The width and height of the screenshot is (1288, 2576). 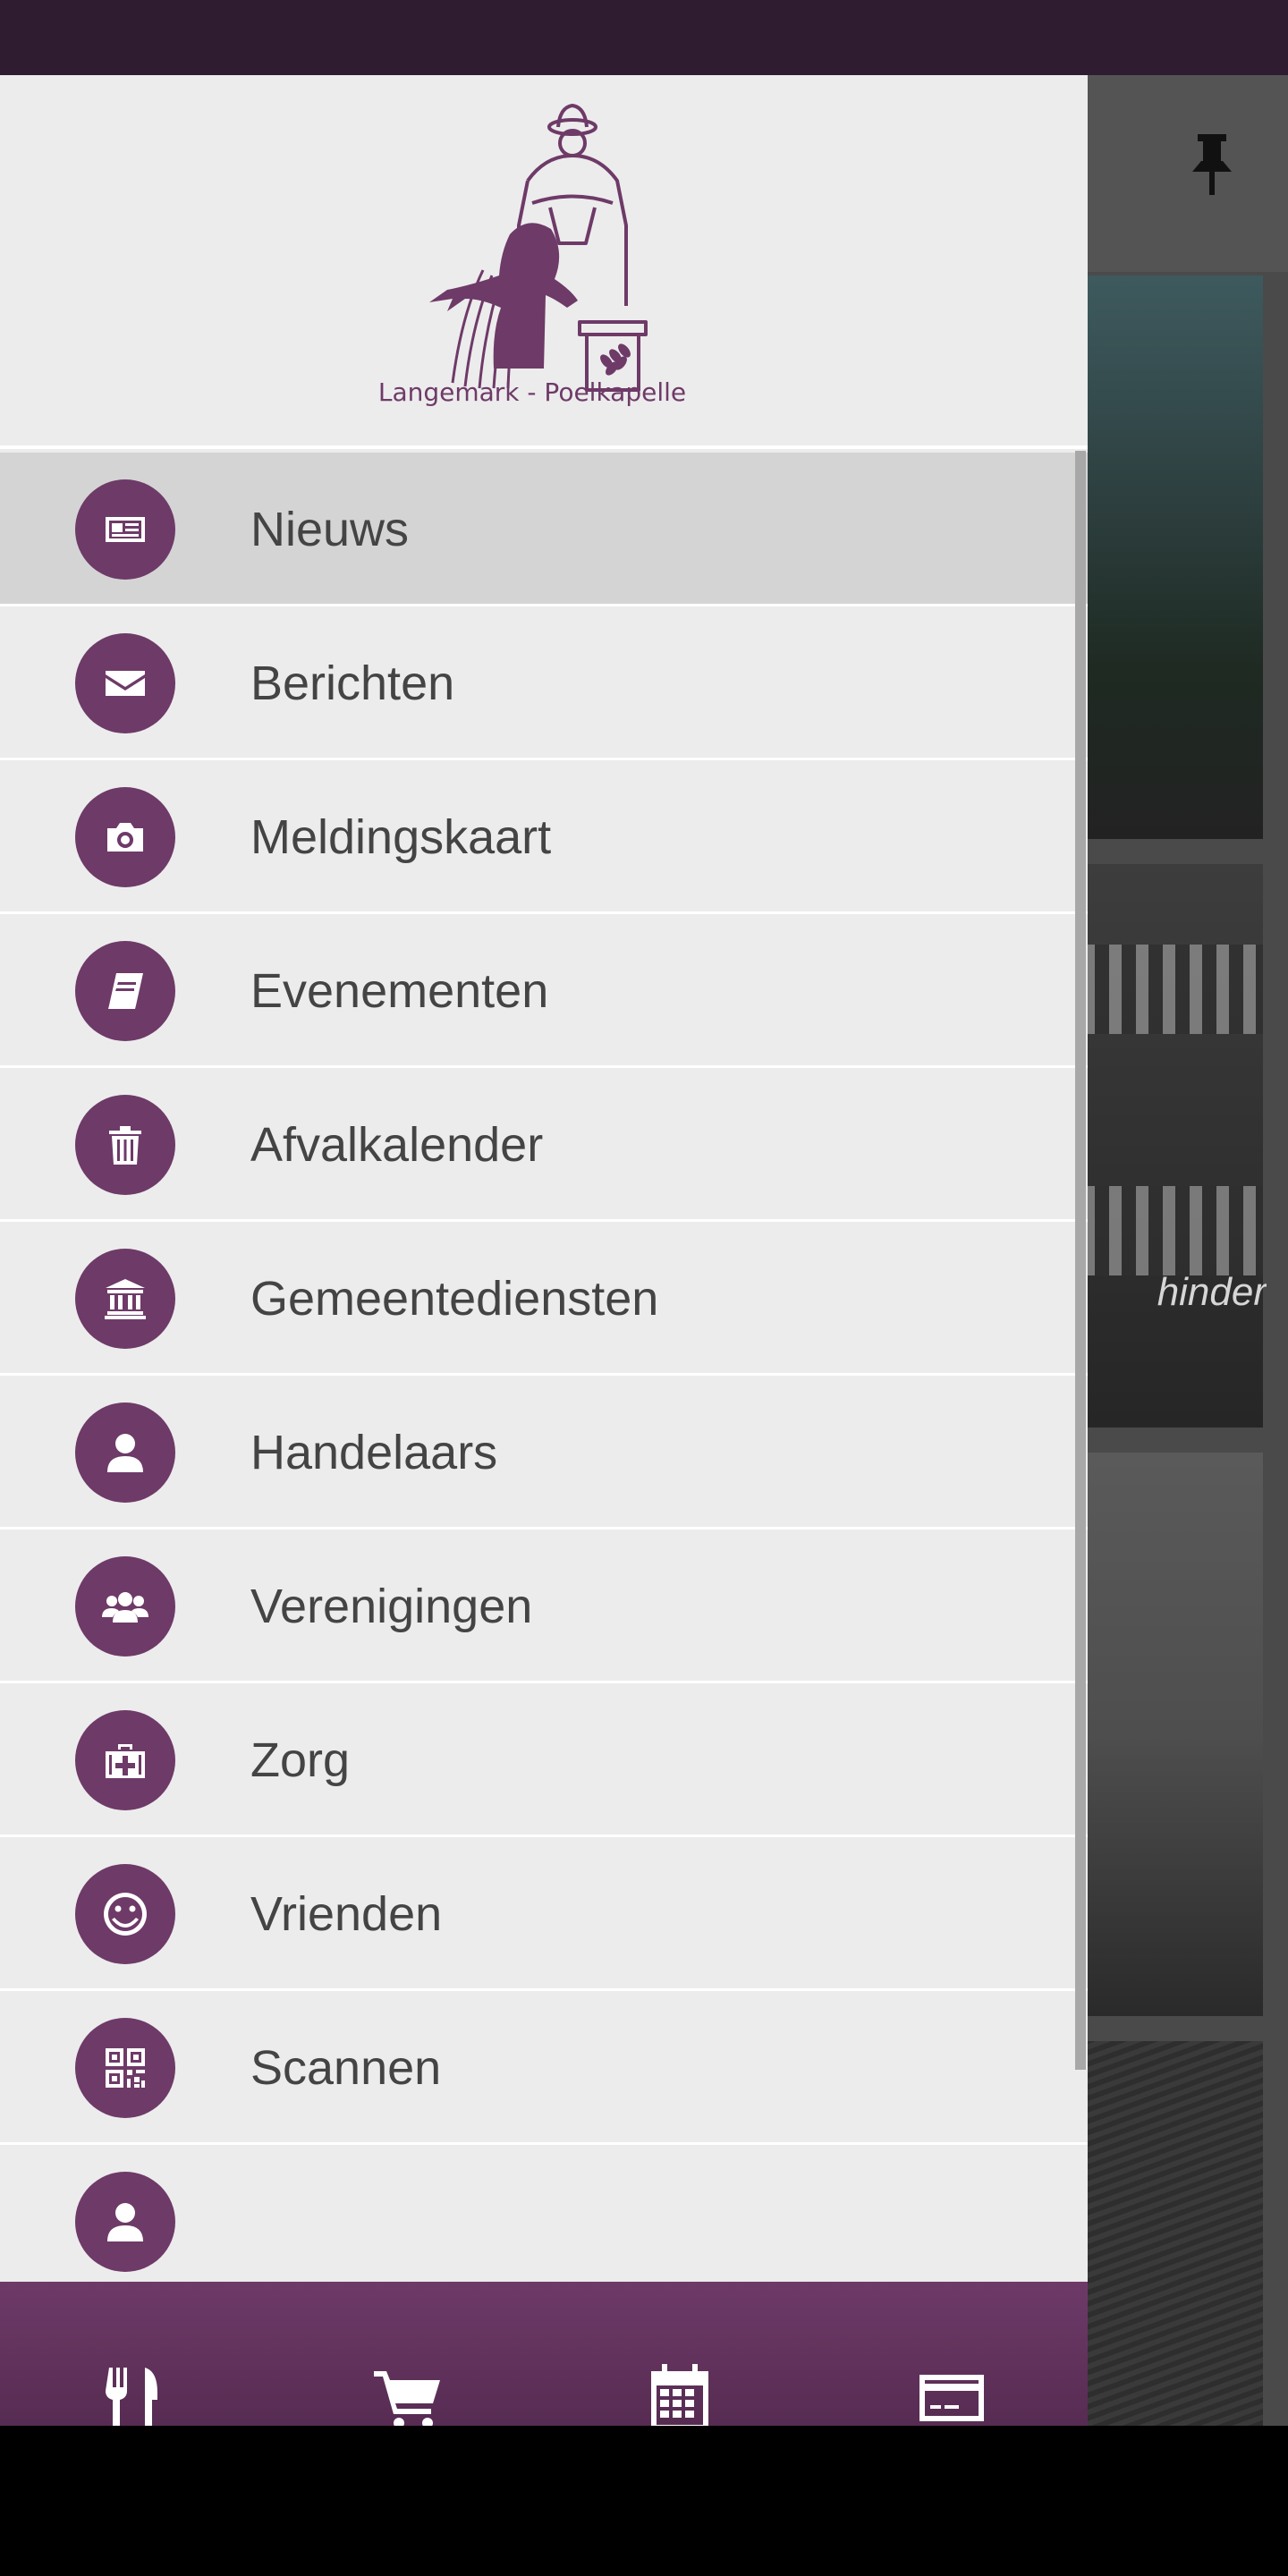 I want to click on pin-icon, so click(x=1212, y=166).